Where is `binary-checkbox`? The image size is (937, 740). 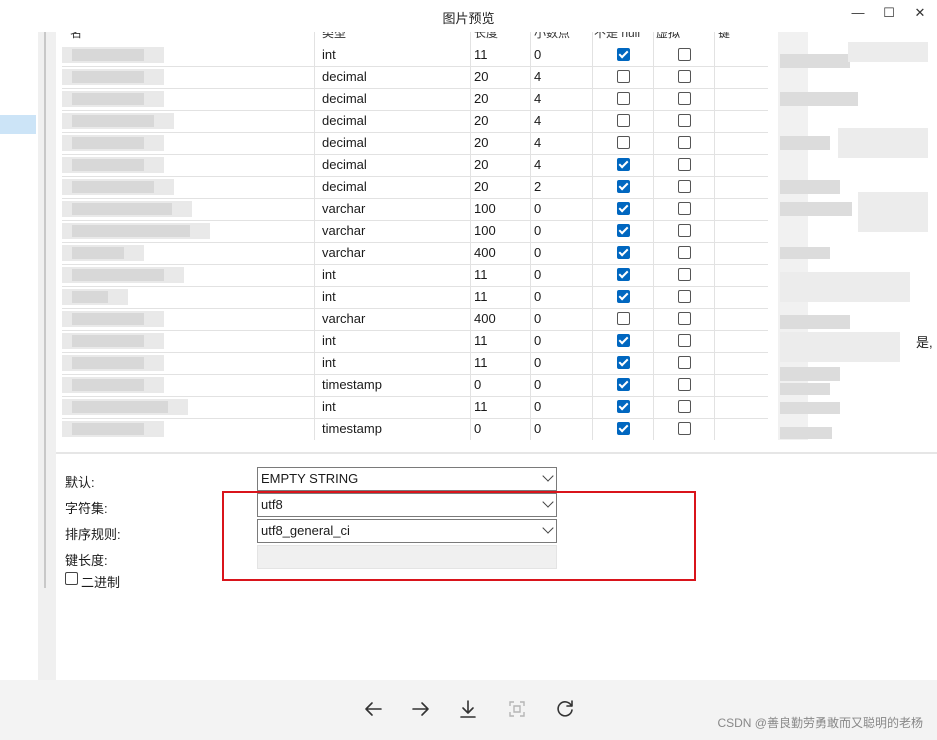
binary-checkbox is located at coordinates (71, 578).